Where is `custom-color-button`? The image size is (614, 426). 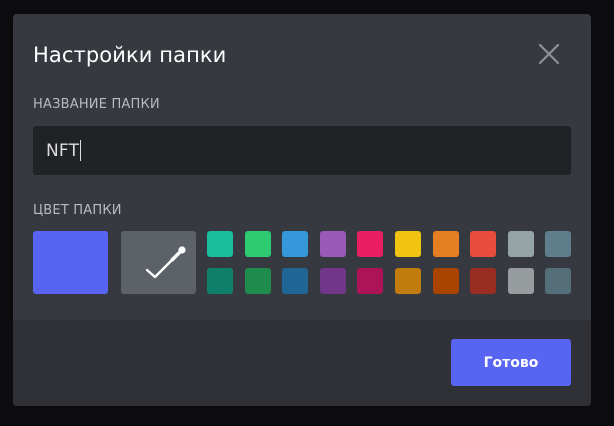 custom-color-button is located at coordinates (158, 262).